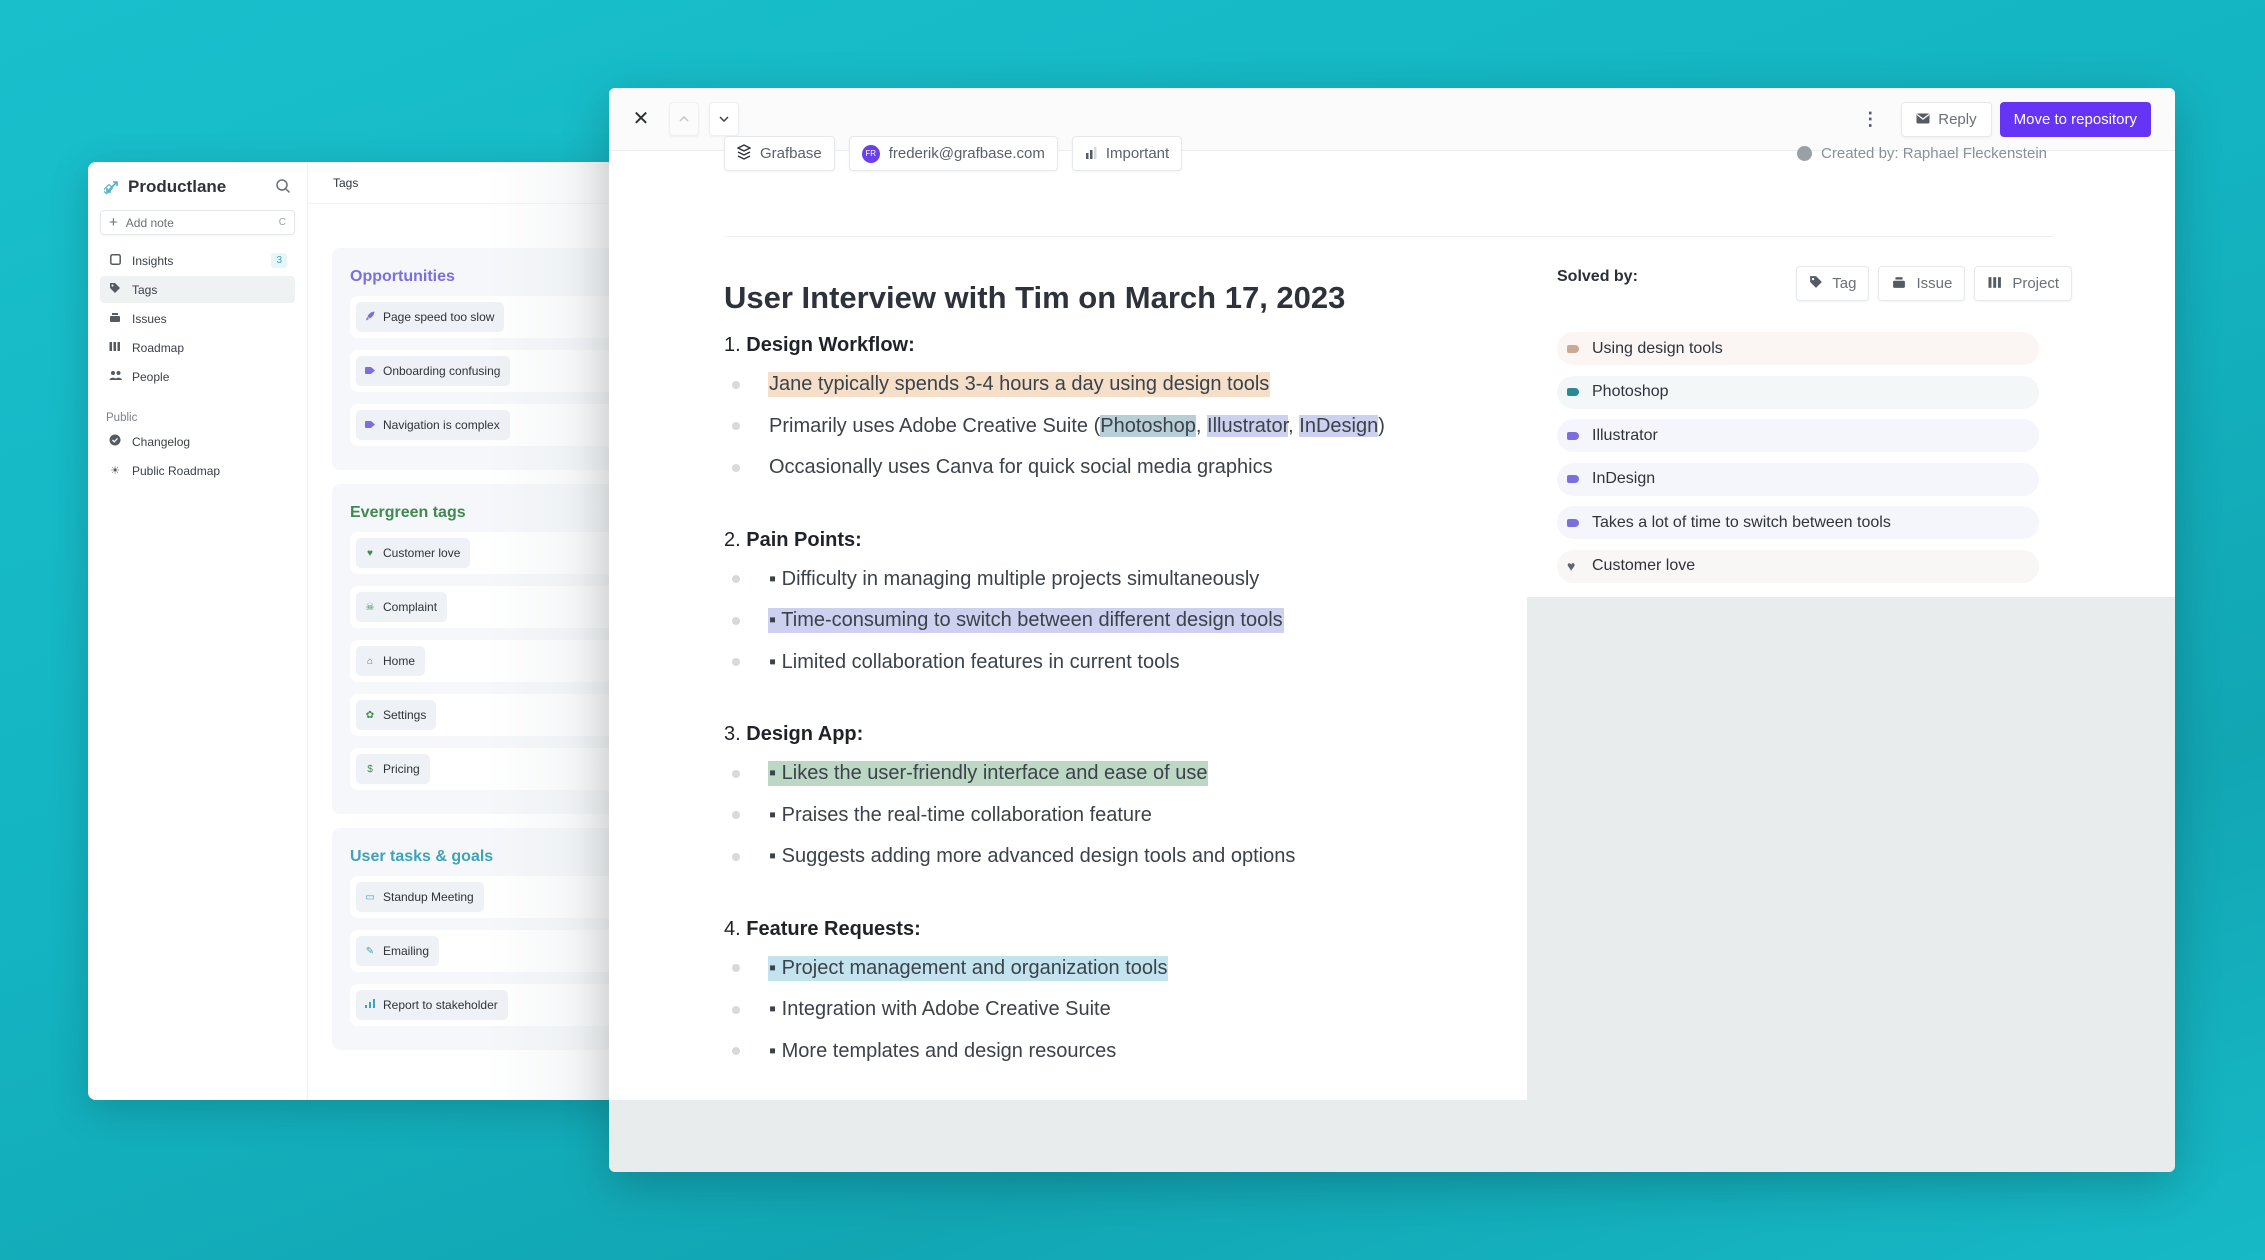 This screenshot has height=1260, width=2265. What do you see at coordinates (197, 260) in the screenshot?
I see `sidebar-item-insights: Insights 3` at bounding box center [197, 260].